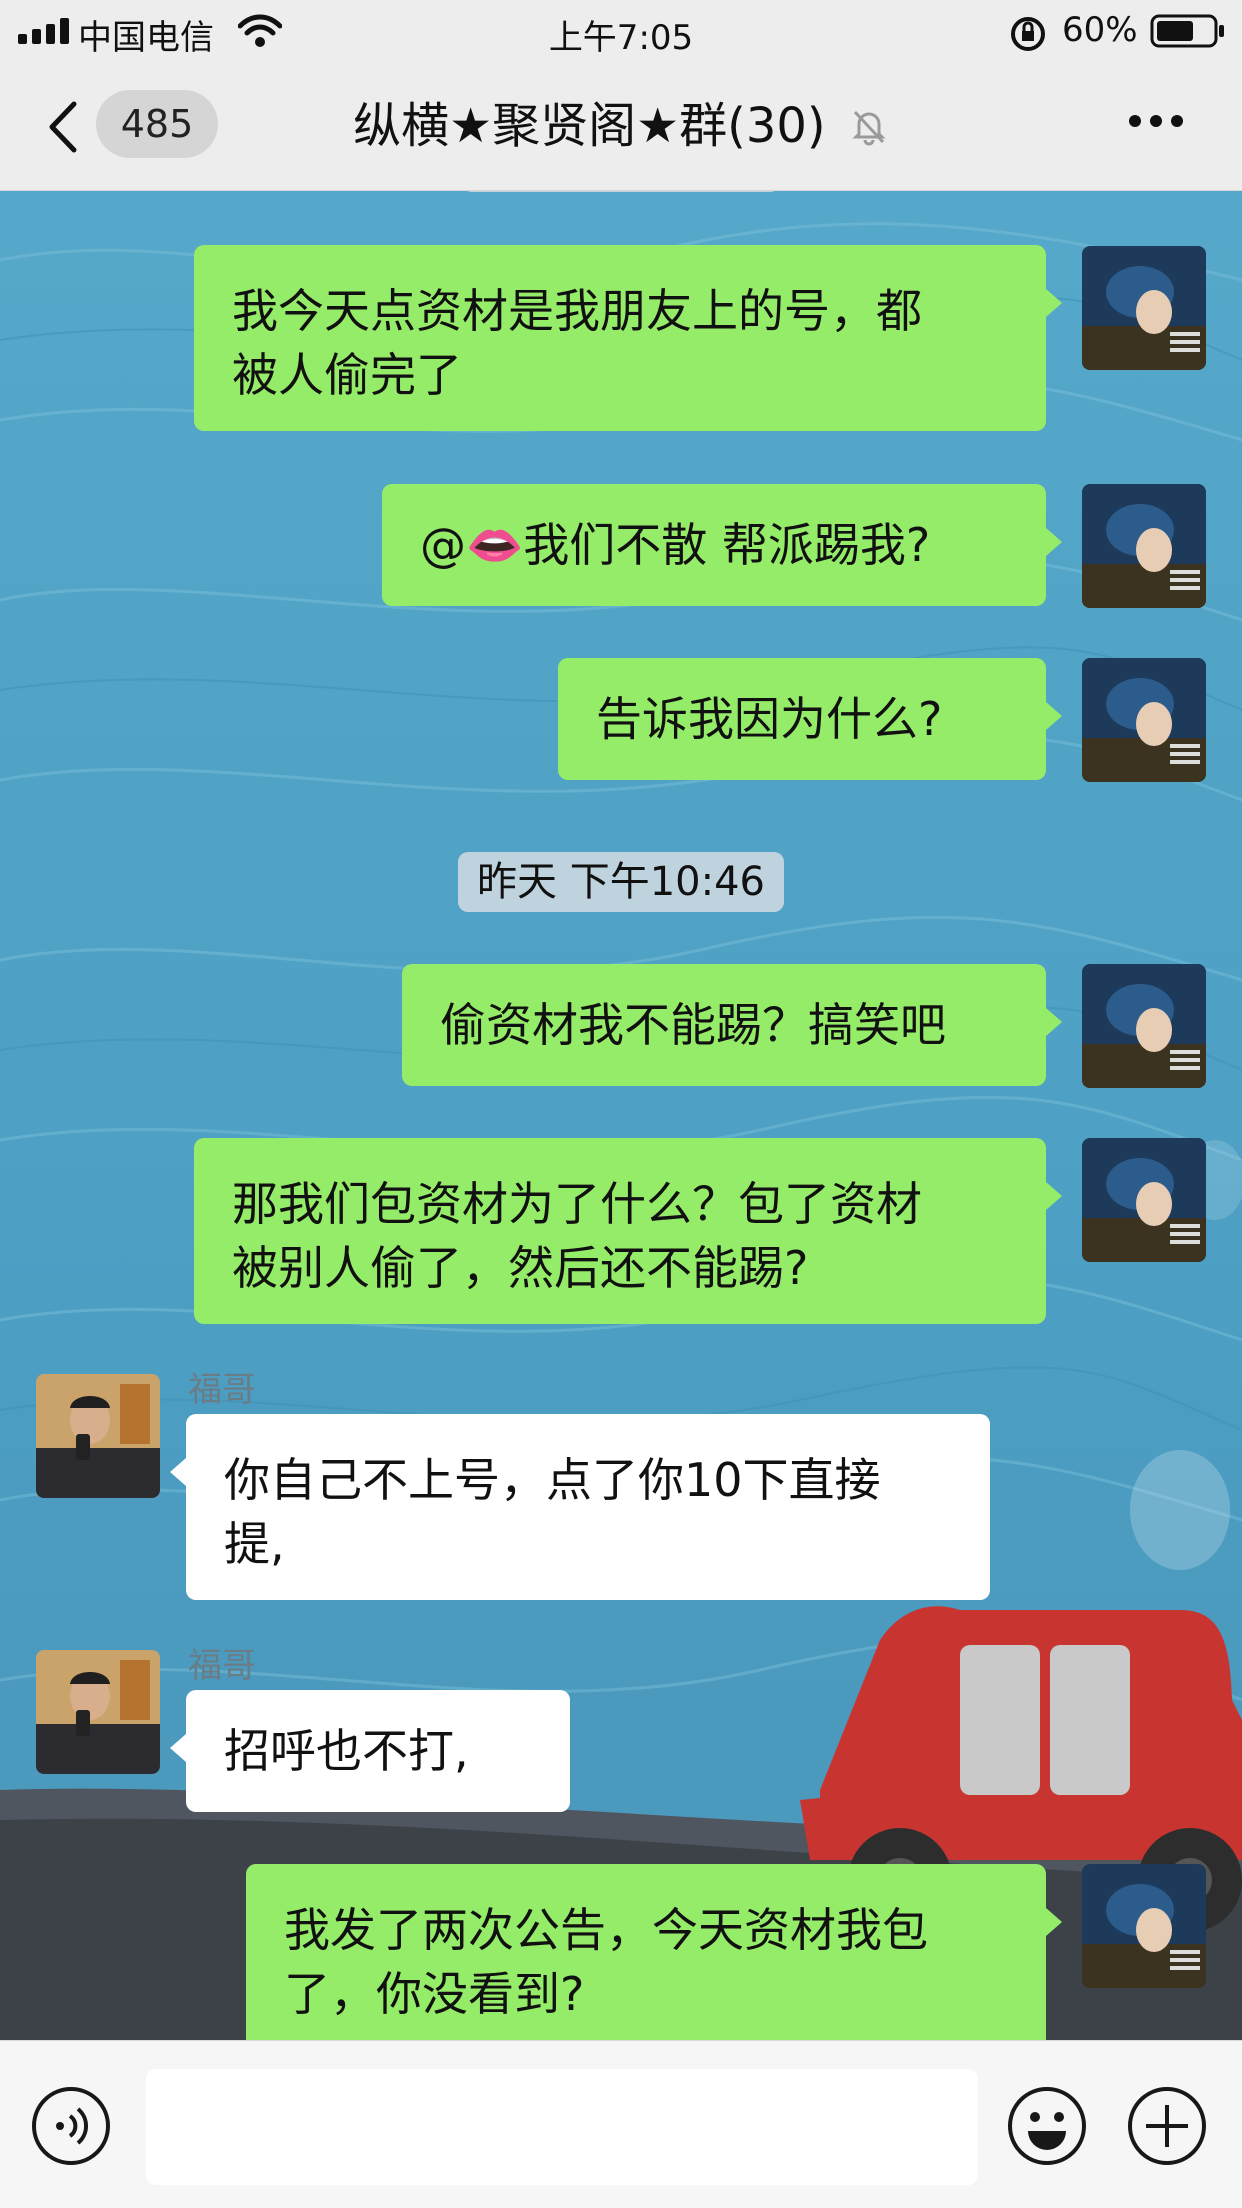 Image resolution: width=1242 pixels, height=2208 pixels. Describe the element at coordinates (71, 2126) in the screenshot. I see `voice-icon` at that location.